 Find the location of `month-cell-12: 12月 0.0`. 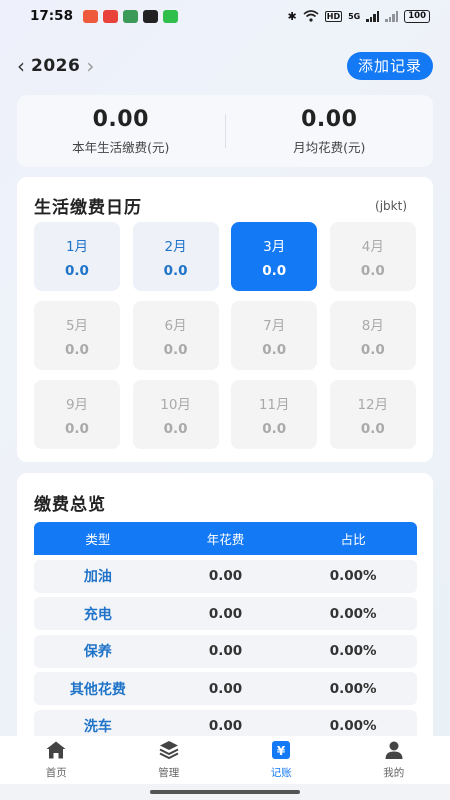

month-cell-12: 12月 0.0 is located at coordinates (372, 414).